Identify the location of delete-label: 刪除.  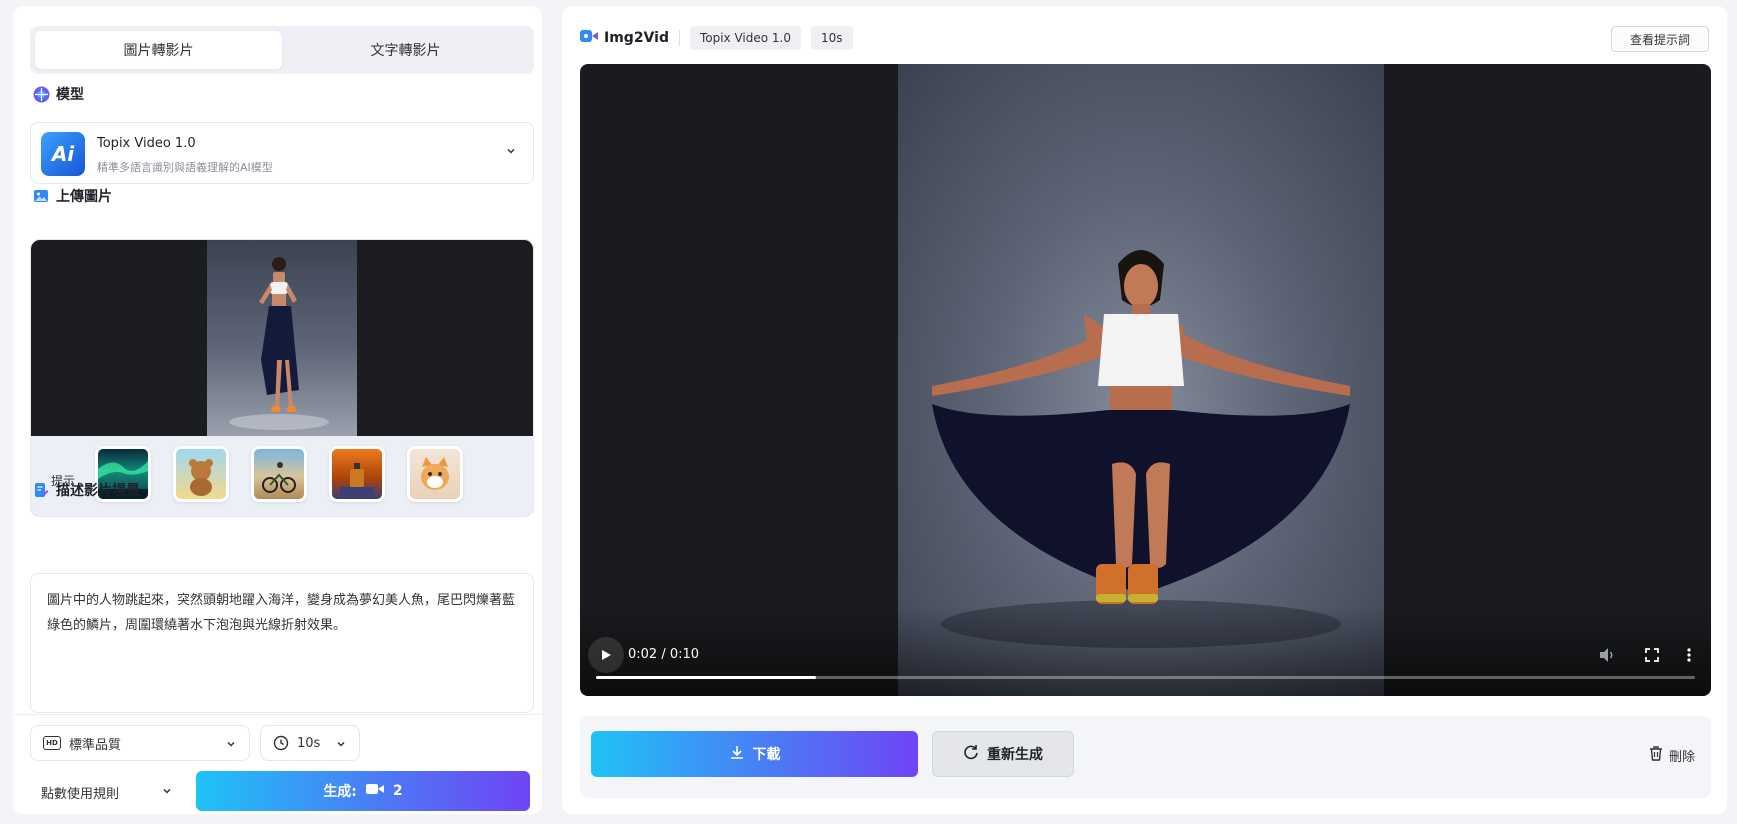
(1681, 757).